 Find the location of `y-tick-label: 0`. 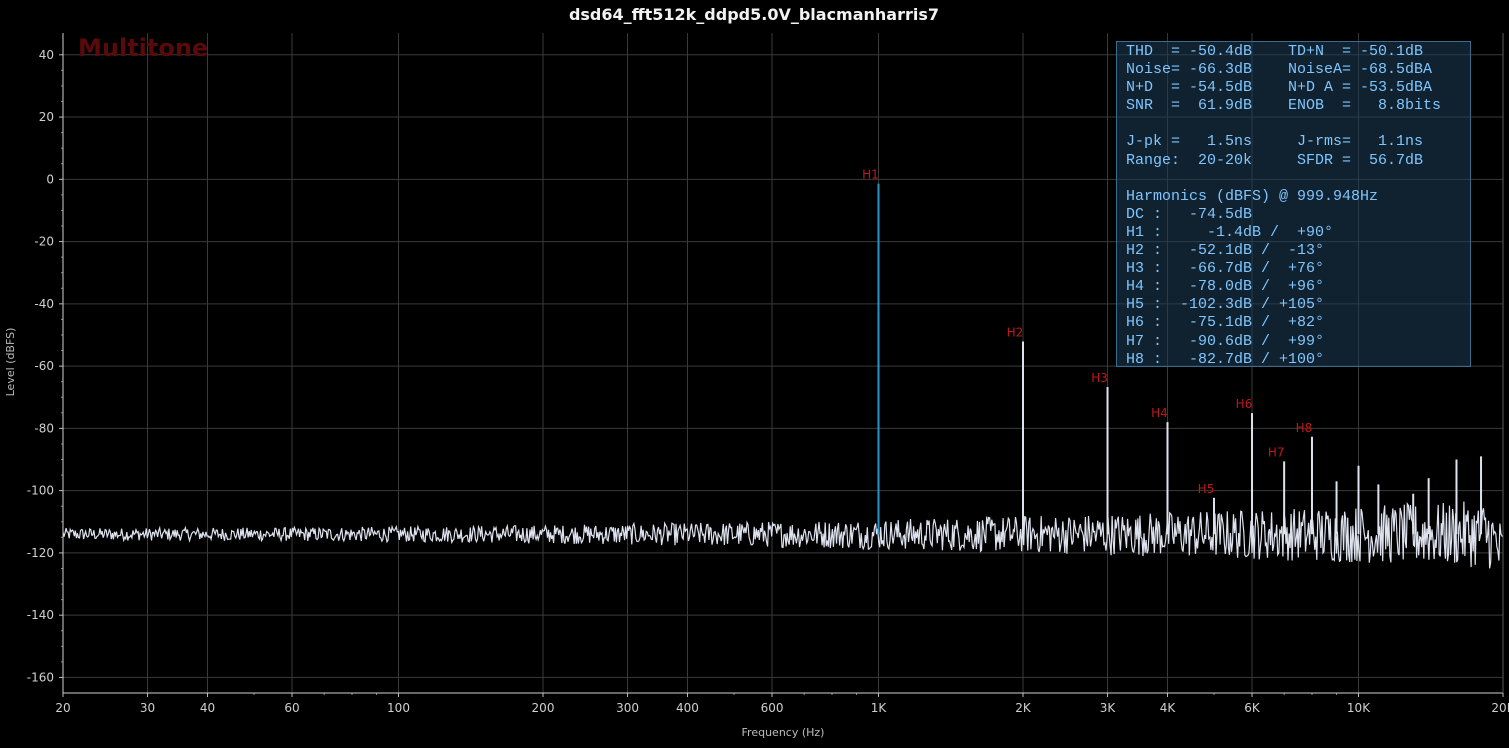

y-tick-label: 0 is located at coordinates (50, 179).